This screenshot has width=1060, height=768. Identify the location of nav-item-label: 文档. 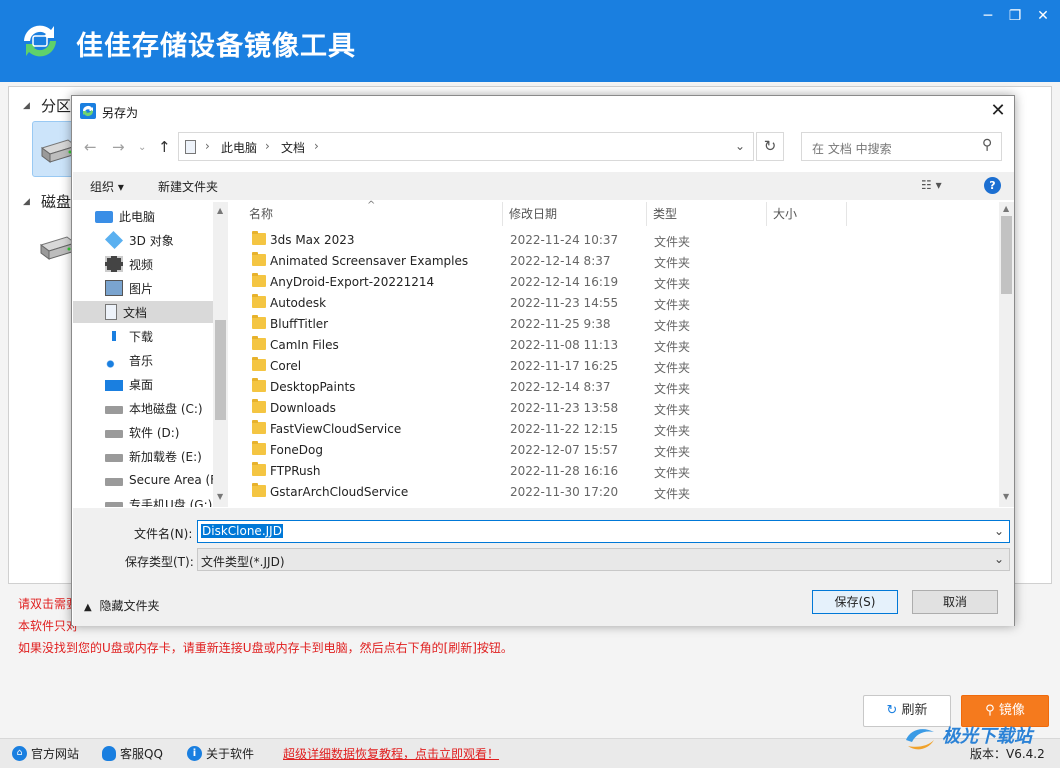
(135, 312).